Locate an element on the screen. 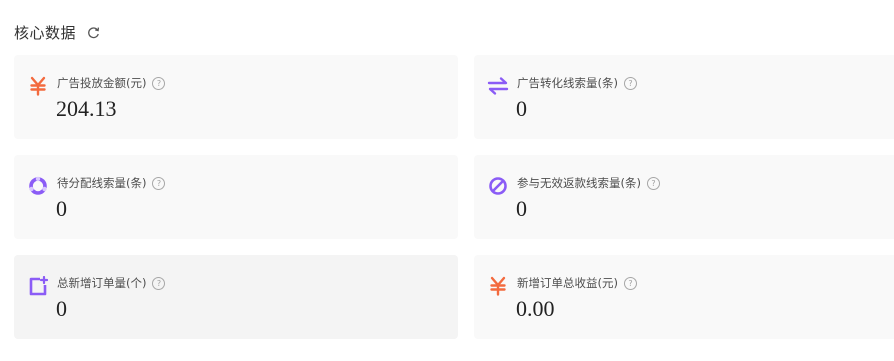 The height and width of the screenshot is (361, 894). metric-label-row: 广告转化线索量(条) ? is located at coordinates (577, 83).